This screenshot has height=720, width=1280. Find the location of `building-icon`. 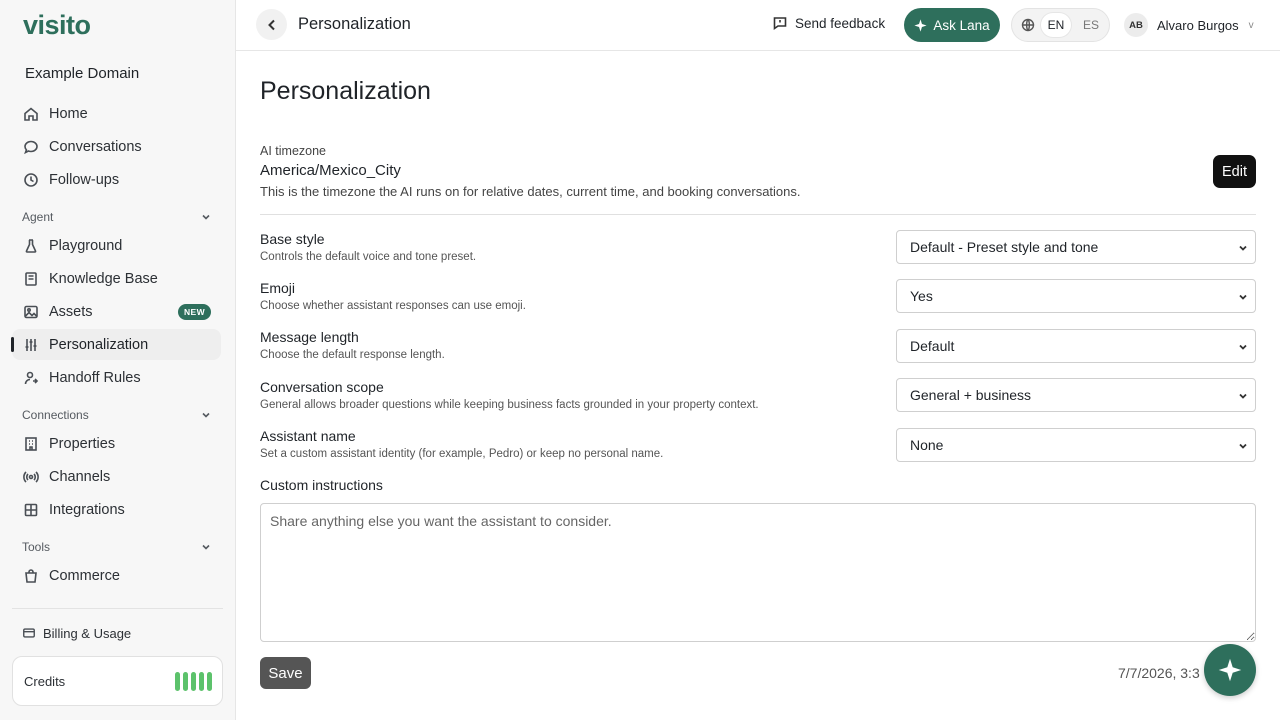

building-icon is located at coordinates (31, 444).